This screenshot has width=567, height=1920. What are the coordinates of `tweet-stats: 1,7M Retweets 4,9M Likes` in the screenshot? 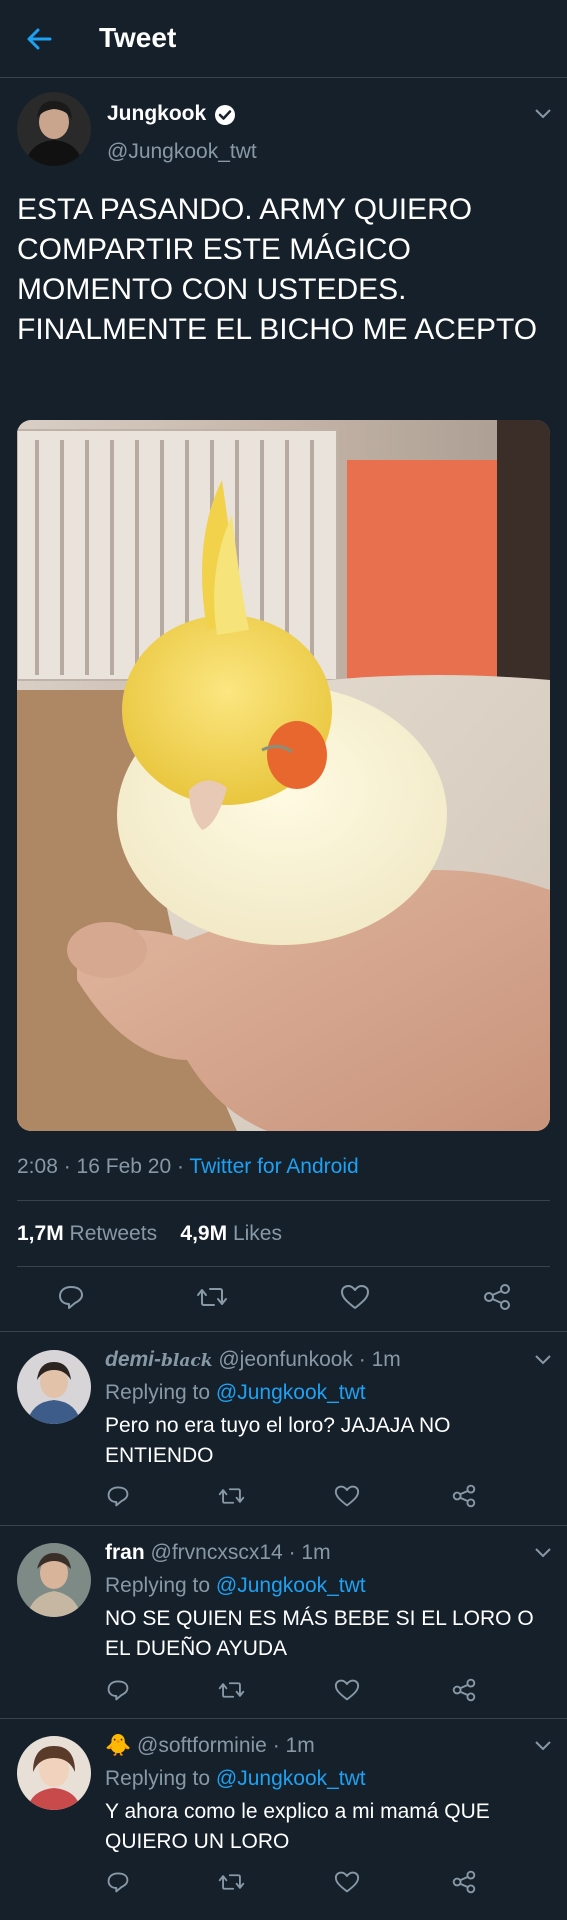 It's located at (149, 1234).